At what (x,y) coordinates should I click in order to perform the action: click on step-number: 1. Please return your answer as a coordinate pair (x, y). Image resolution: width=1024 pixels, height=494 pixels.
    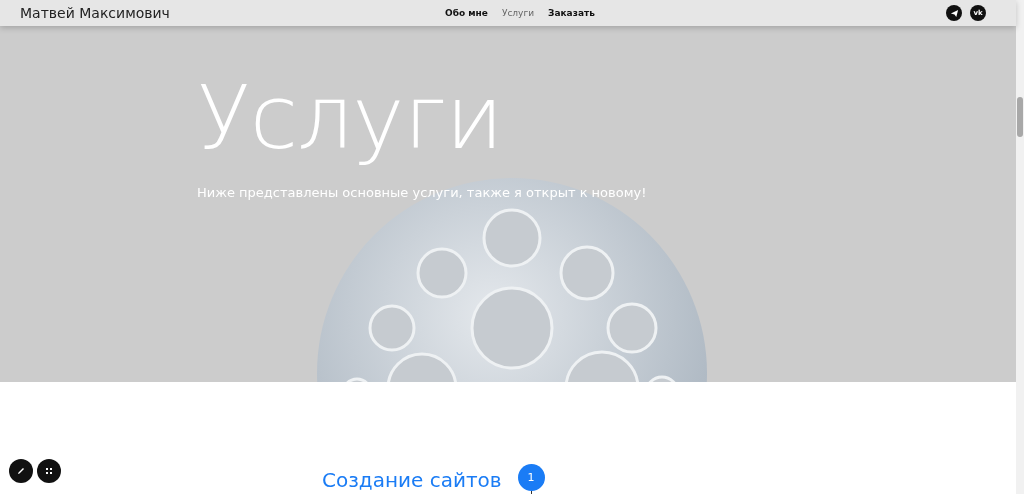
    Looking at the image, I should click on (531, 477).